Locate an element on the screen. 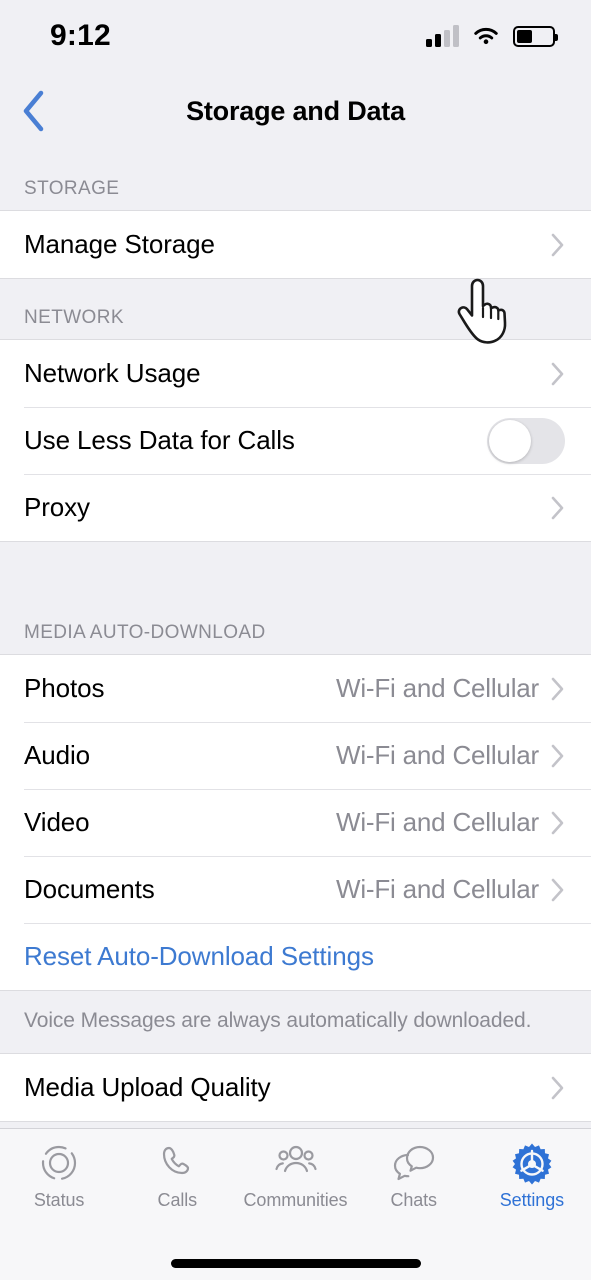 This screenshot has height=1280, width=591. tab-bar: Status Calls Communities Chats Settings is located at coordinates (295, 1187).